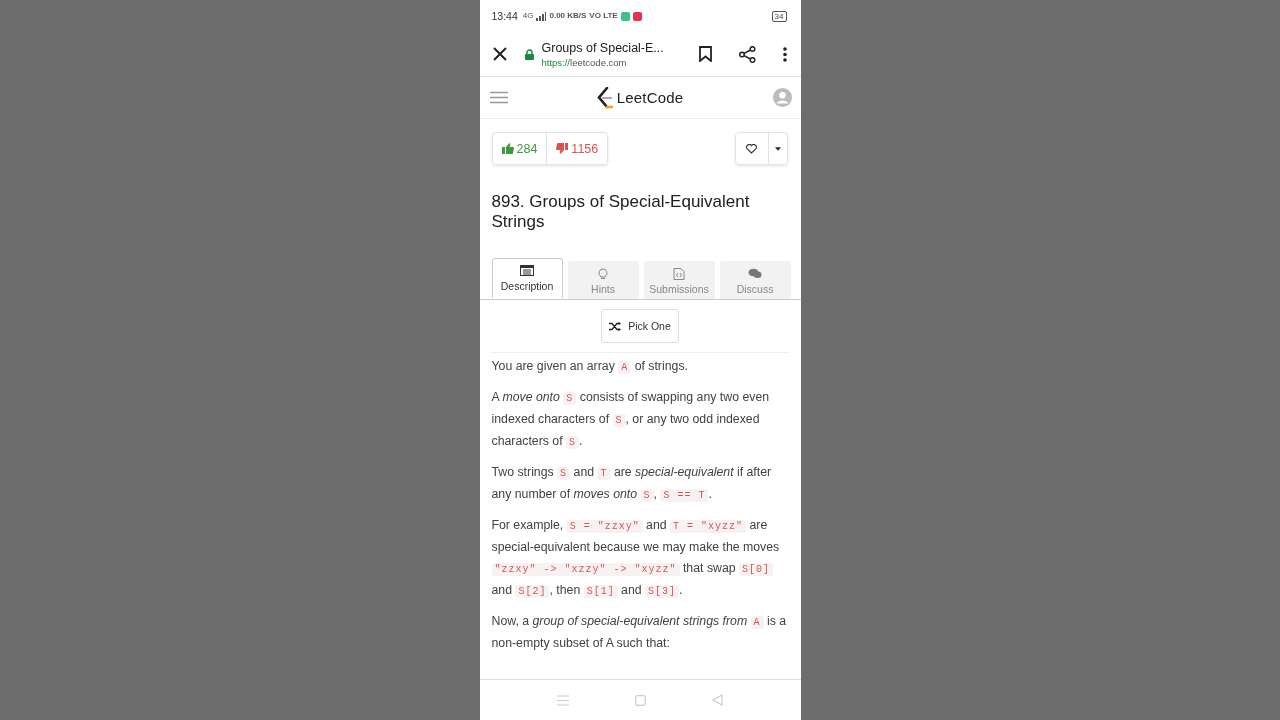 Image resolution: width=1280 pixels, height=720 pixels. Describe the element at coordinates (590, 367) in the screenshot. I see `paragraph: You are given an array A of strings.` at that location.